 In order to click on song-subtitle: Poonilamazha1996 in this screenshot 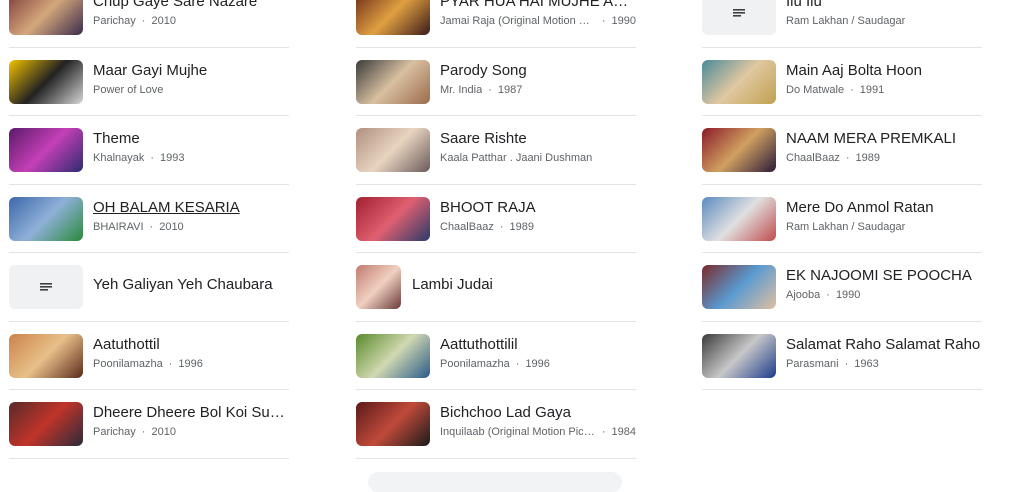, I will do `click(191, 364)`.